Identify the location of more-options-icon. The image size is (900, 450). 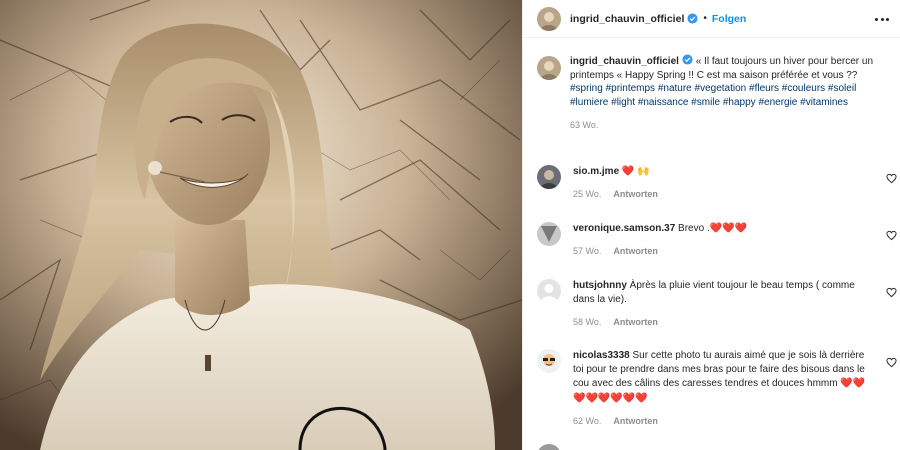
(882, 19).